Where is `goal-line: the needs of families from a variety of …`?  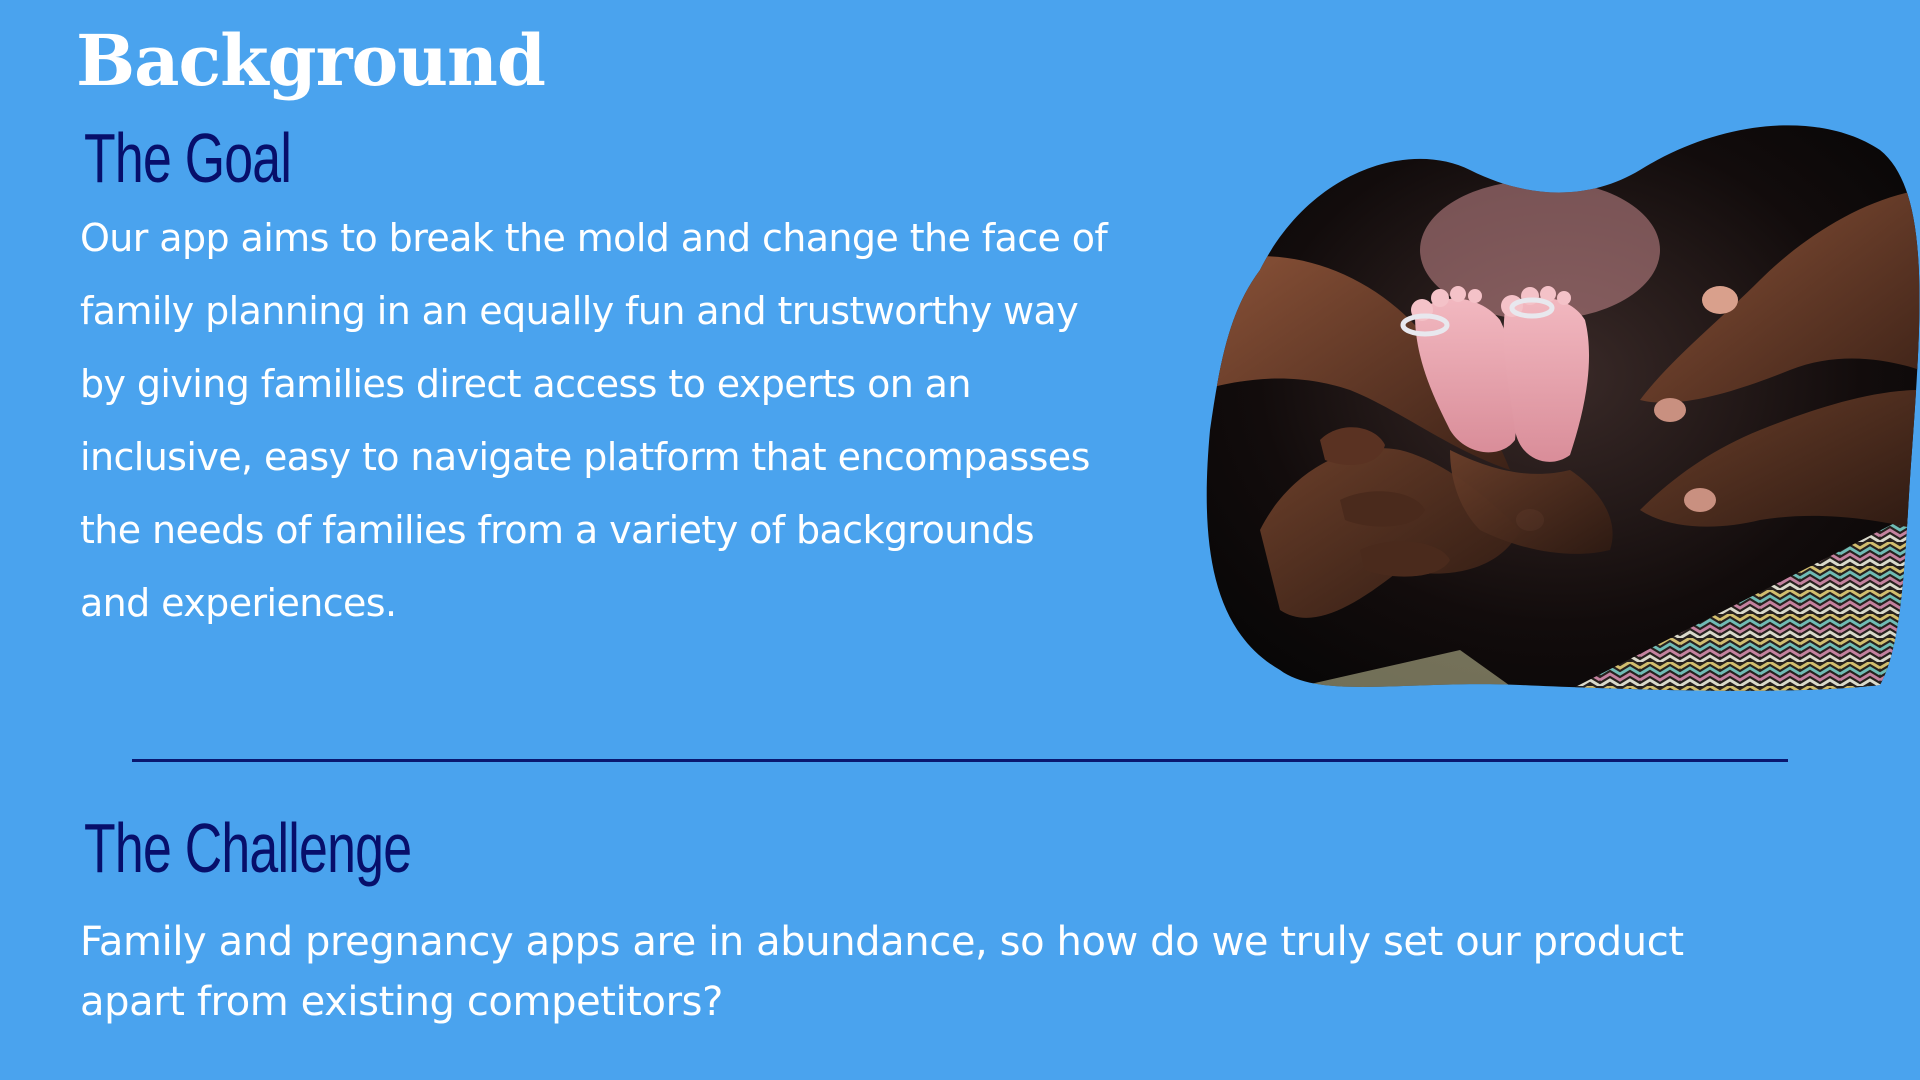 goal-line: the needs of families from a variety of … is located at coordinates (557, 530).